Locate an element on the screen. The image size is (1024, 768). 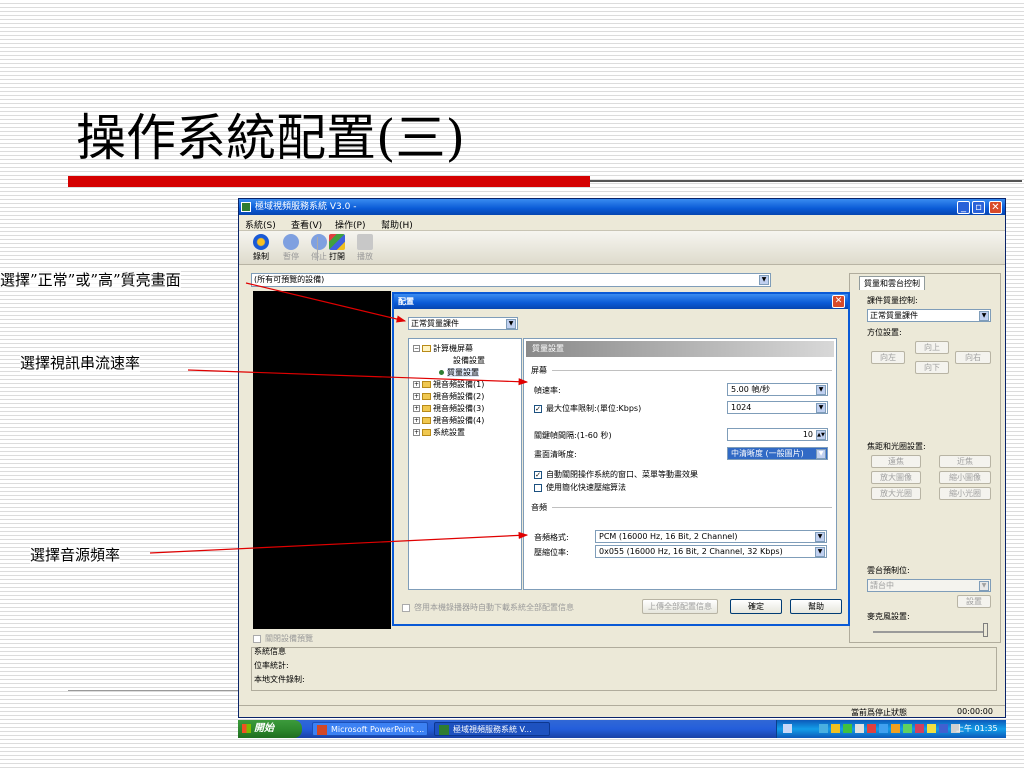
annotation-audio-rate: 選擇音源頻率 is located at coordinates (75, 554).